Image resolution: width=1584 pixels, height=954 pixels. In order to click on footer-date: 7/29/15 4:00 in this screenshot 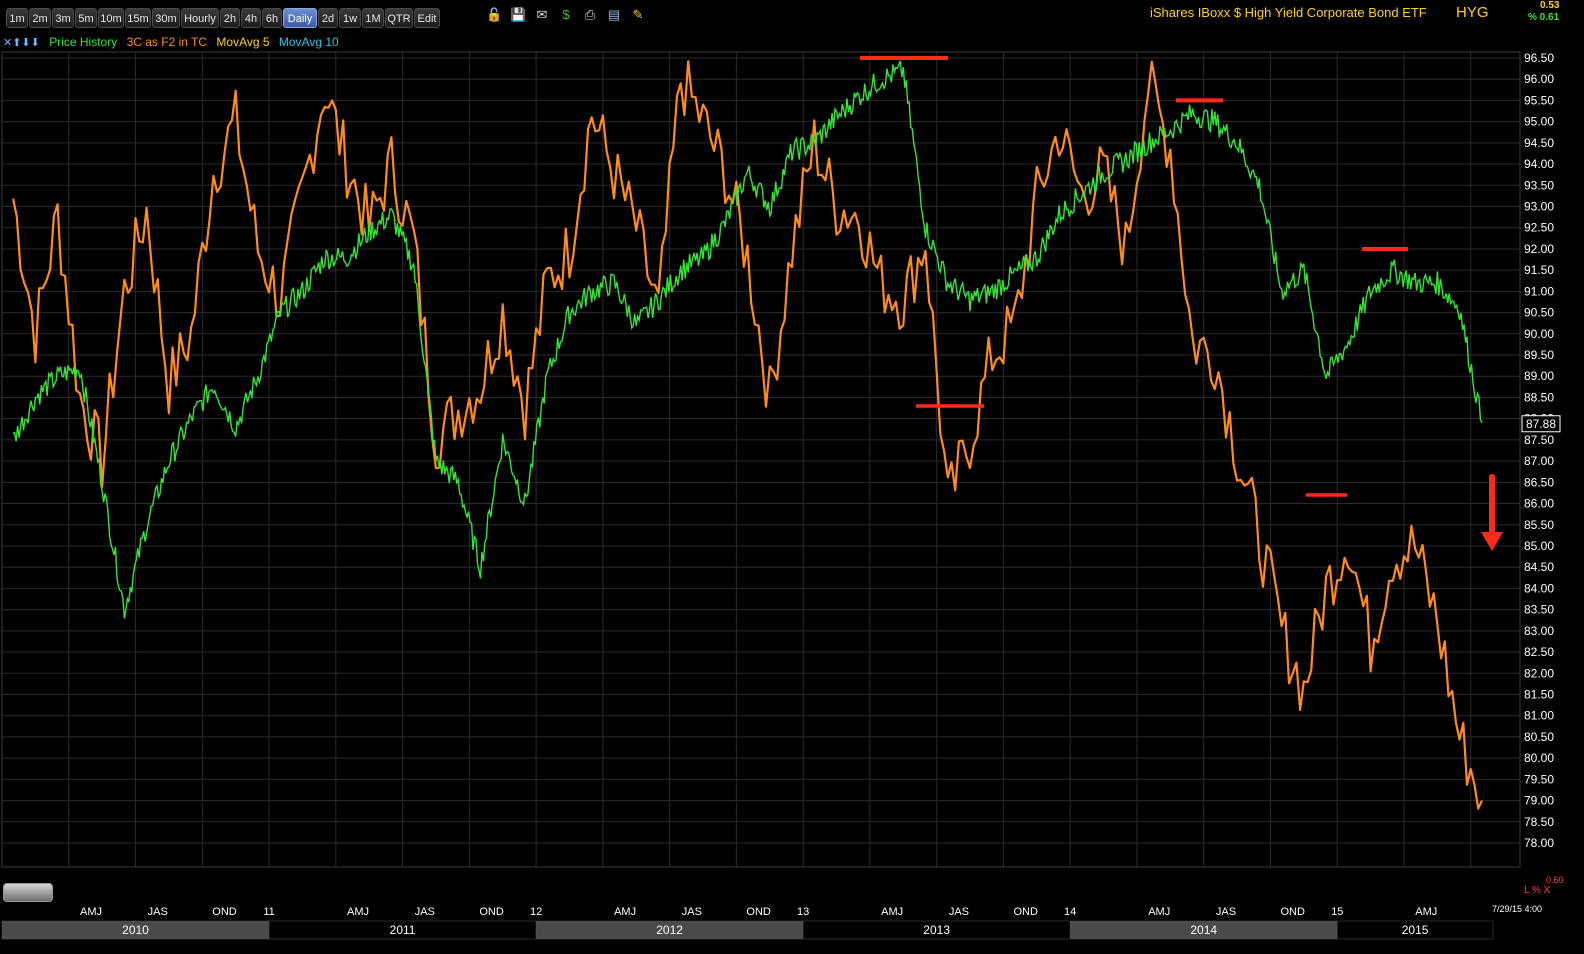, I will do `click(1517, 909)`.